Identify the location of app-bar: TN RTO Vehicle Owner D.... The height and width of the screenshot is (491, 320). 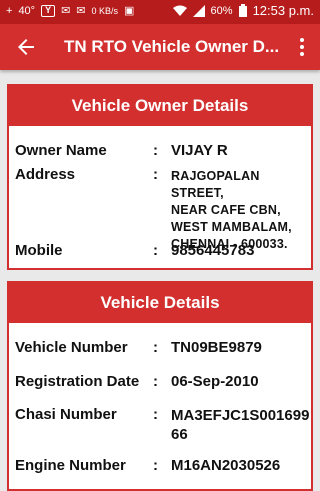
(160, 47).